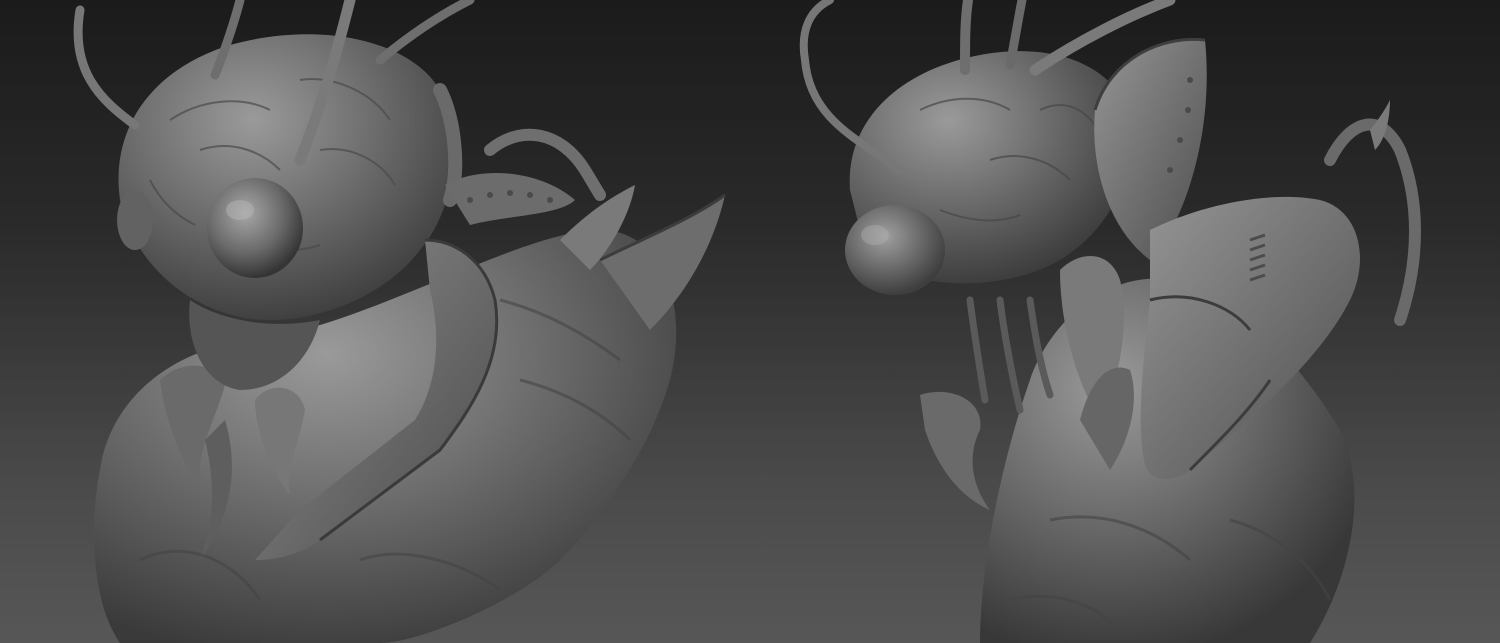 This screenshot has width=1500, height=643. Describe the element at coordinates (510, 199) in the screenshot. I see `armor-dome-left` at that location.